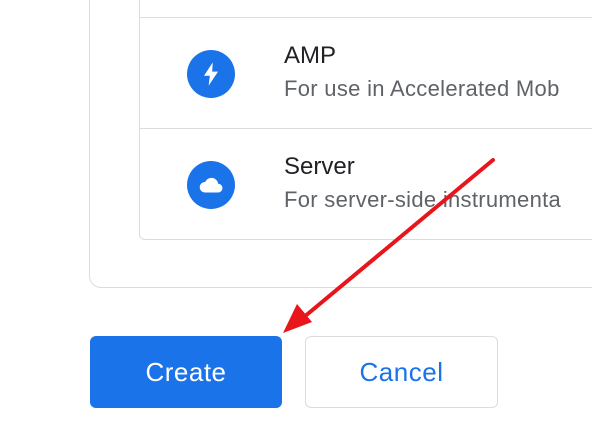 The width and height of the screenshot is (592, 444). Describe the element at coordinates (422, 88) in the screenshot. I see `platform-option-description: For use in Accelerated Mob` at that location.